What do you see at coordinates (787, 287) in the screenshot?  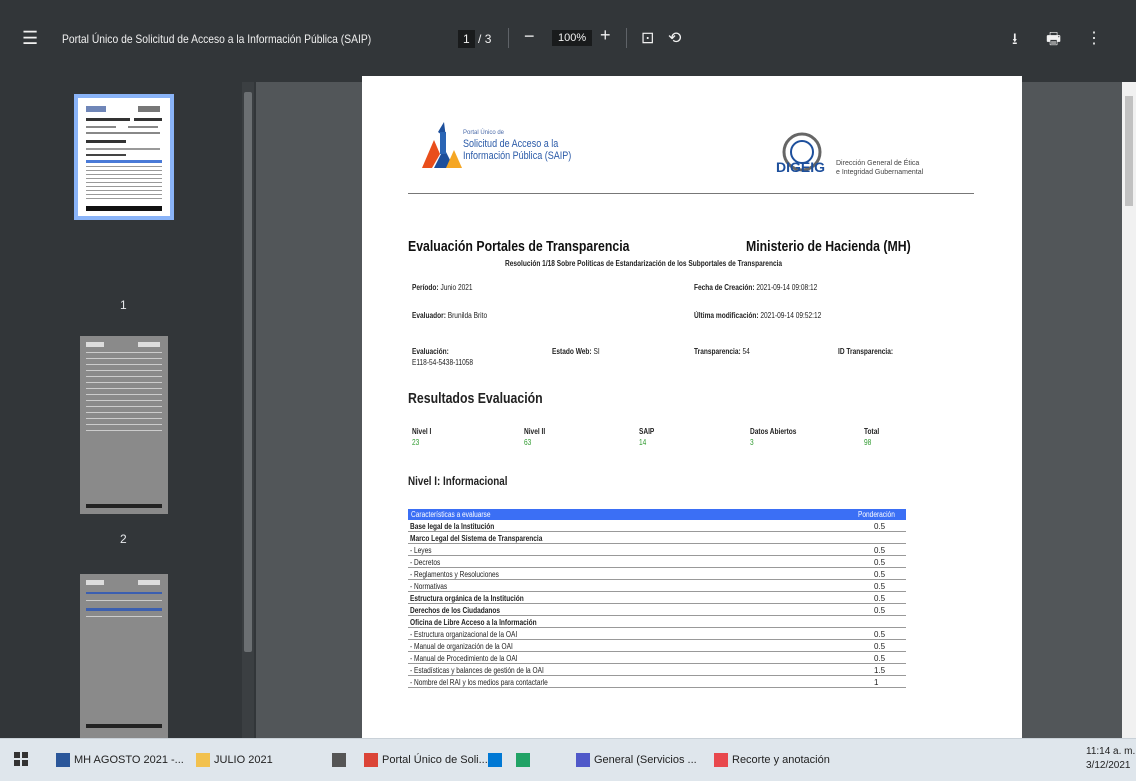 I see `fecha-value: 2021-09-14 09:08:12` at bounding box center [787, 287].